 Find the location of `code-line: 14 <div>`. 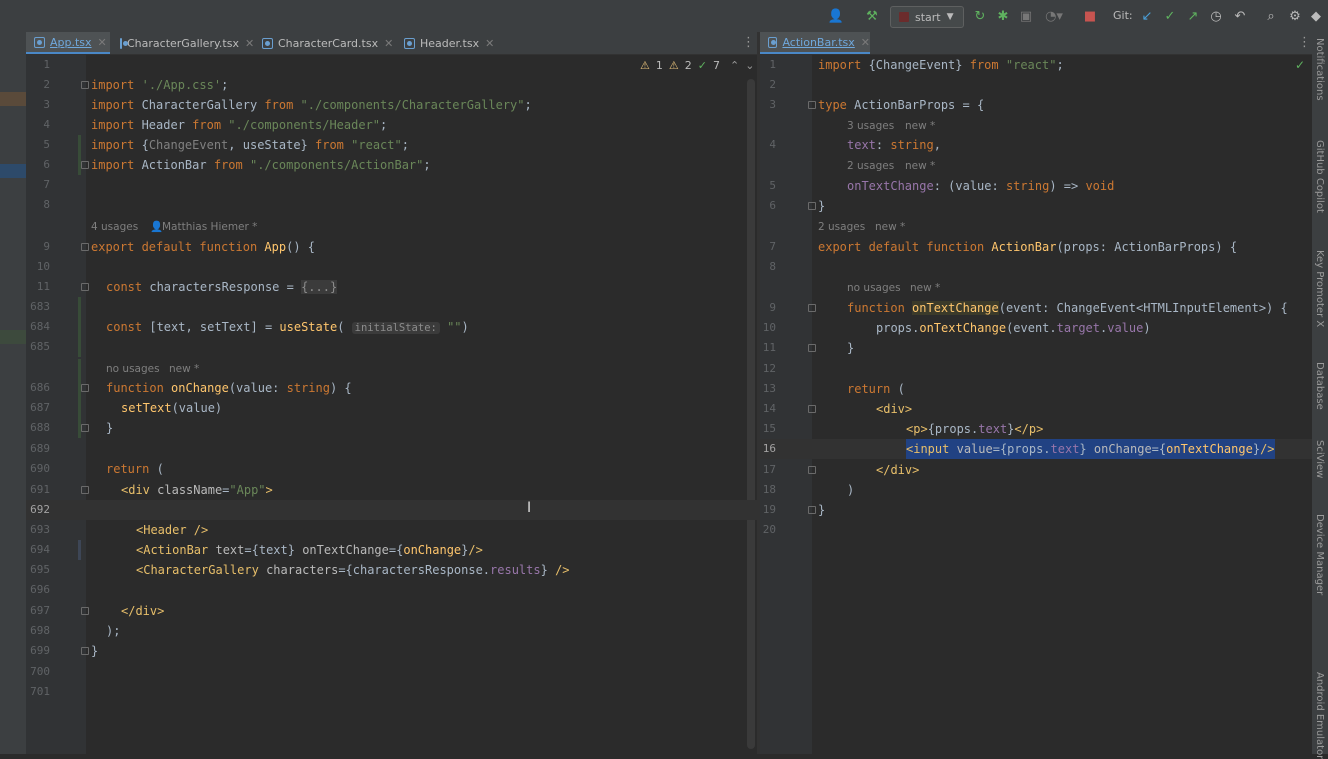

code-line: 14 <div> is located at coordinates (837, 409).